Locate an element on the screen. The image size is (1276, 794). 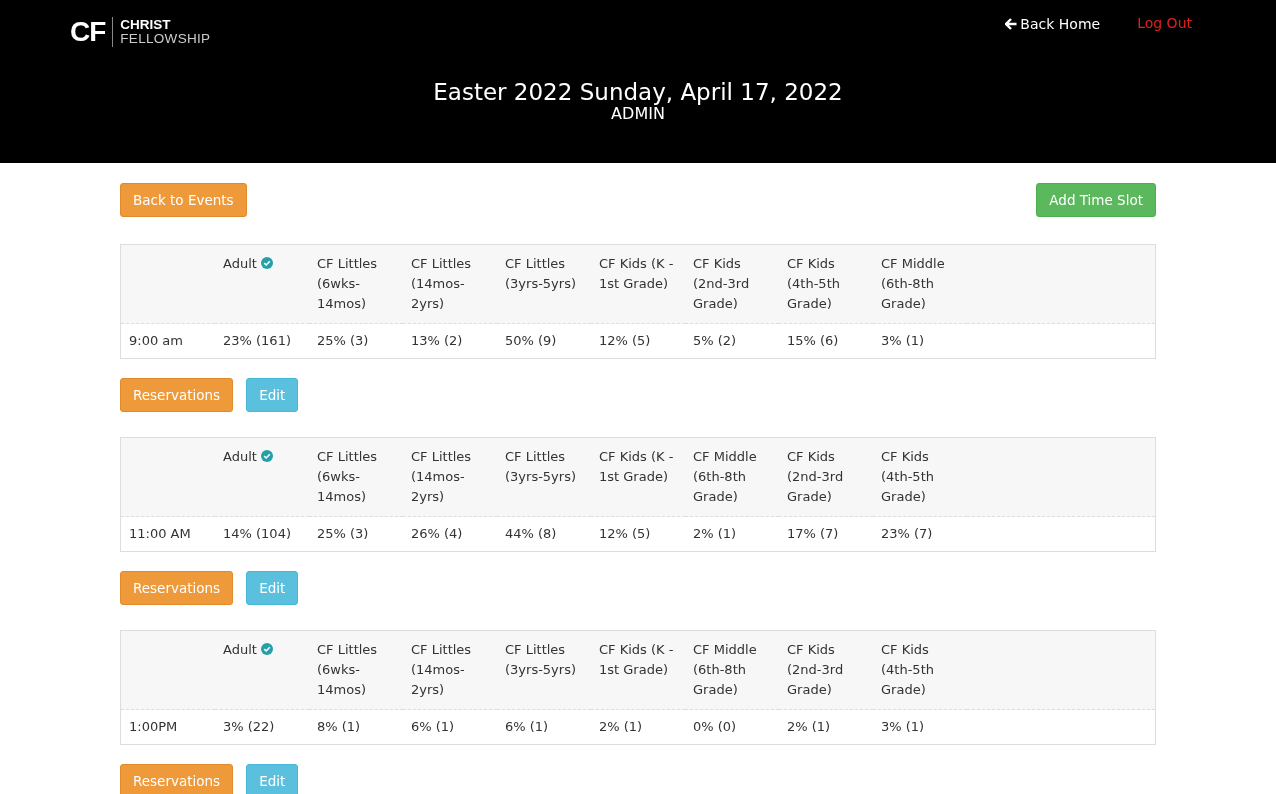
log-out-link: Log Out is located at coordinates (1164, 24).